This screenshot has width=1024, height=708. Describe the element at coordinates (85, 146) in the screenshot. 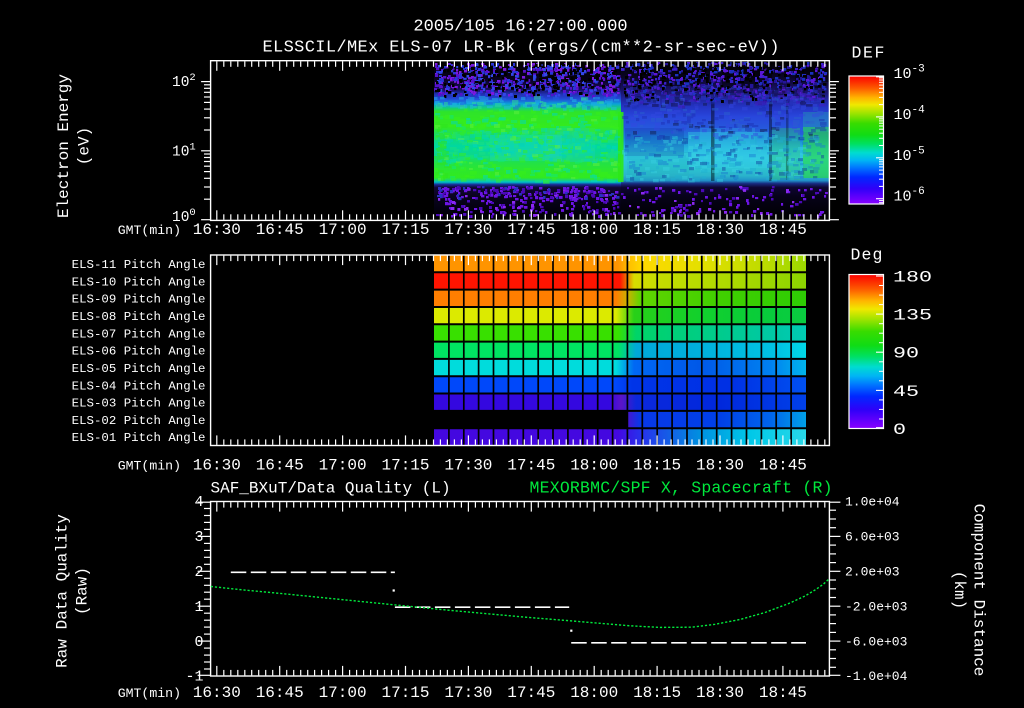

I see `svg-text: (eV)` at that location.